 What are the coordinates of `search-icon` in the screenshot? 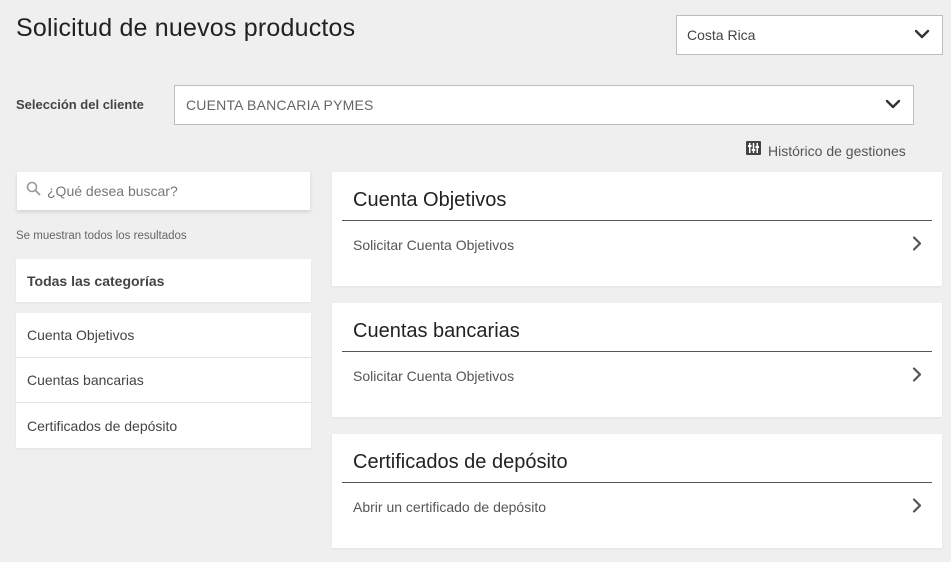 It's located at (33, 191).